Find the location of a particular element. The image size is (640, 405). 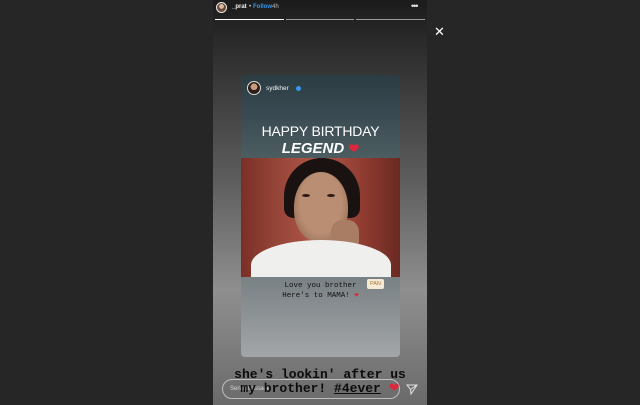

shared-post-avatar is located at coordinates (254, 88).